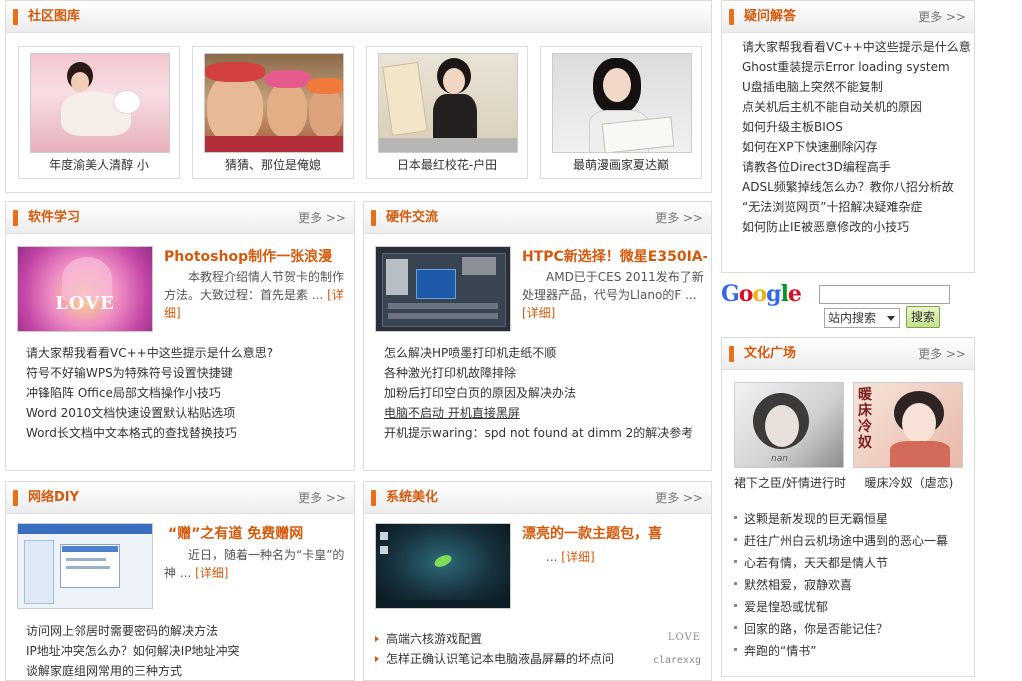  I want to click on list-item: 符号不好输WPS为特殊符号设置快捷键, so click(149, 373).